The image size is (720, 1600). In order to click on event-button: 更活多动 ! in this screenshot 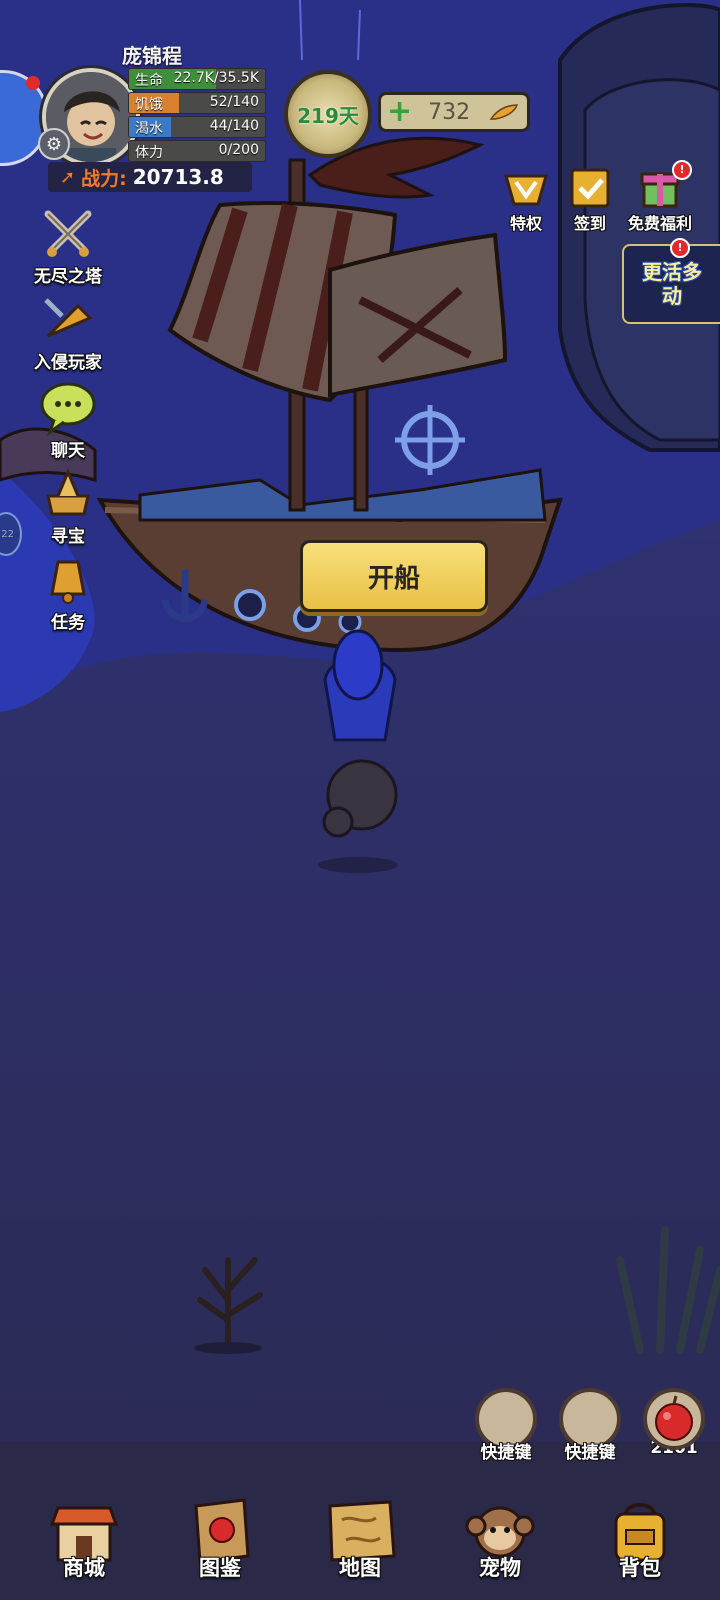, I will do `click(671, 281)`.